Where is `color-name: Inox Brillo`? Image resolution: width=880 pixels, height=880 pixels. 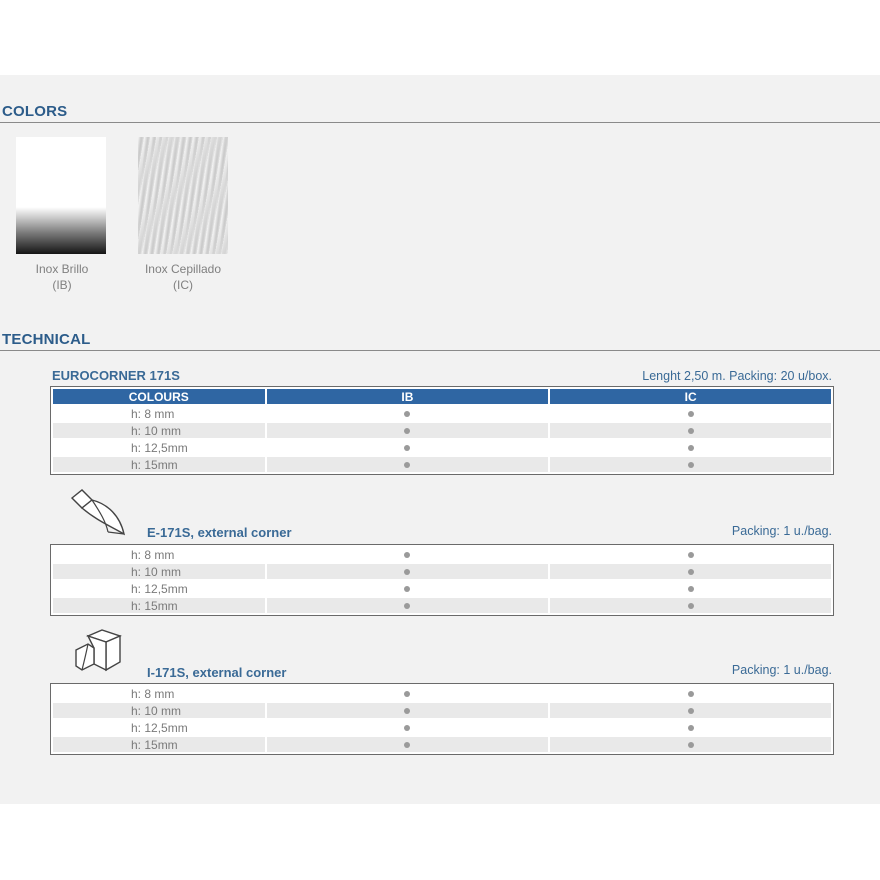 color-name: Inox Brillo is located at coordinates (62, 269).